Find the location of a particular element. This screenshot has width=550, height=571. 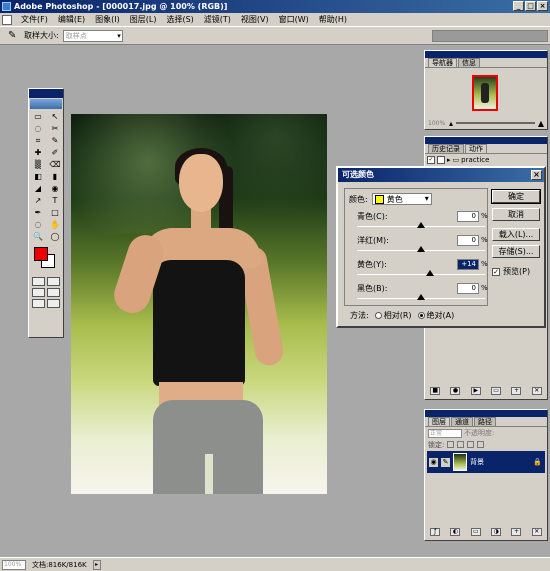

tab-history: 历史记录 is located at coordinates (446, 148).